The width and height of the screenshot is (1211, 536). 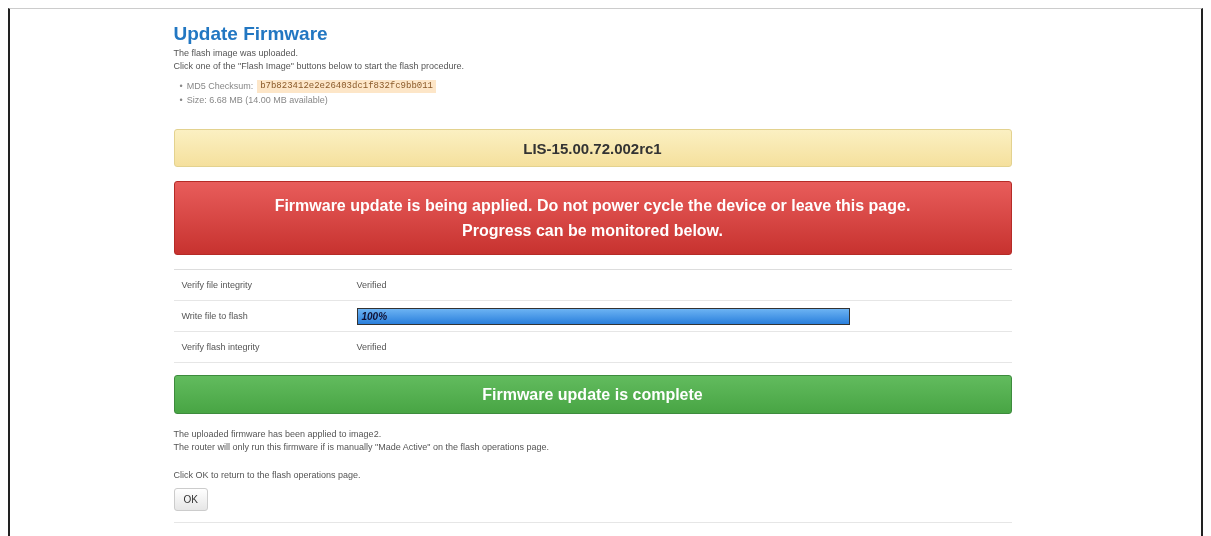 What do you see at coordinates (221, 347) in the screenshot?
I see `step-name: Verify flash integrity` at bounding box center [221, 347].